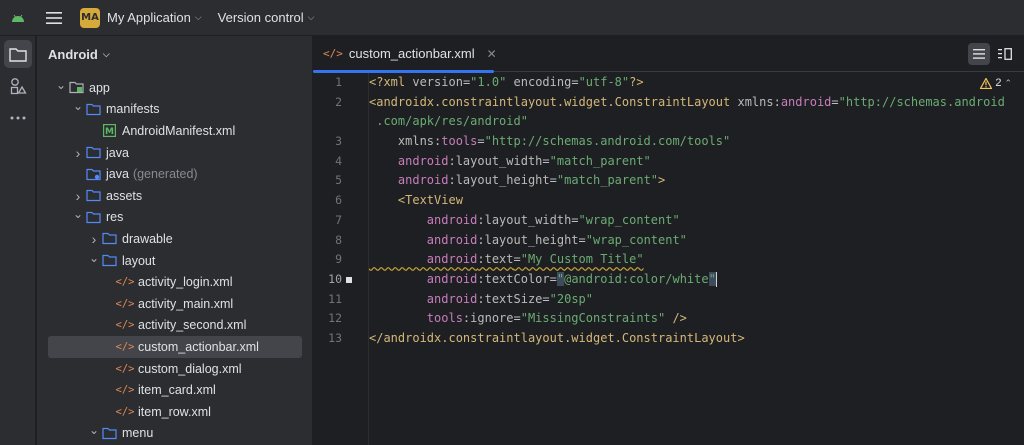 The height and width of the screenshot is (445, 1024). Describe the element at coordinates (340, 339) in the screenshot. I see `line-number: 13` at that location.